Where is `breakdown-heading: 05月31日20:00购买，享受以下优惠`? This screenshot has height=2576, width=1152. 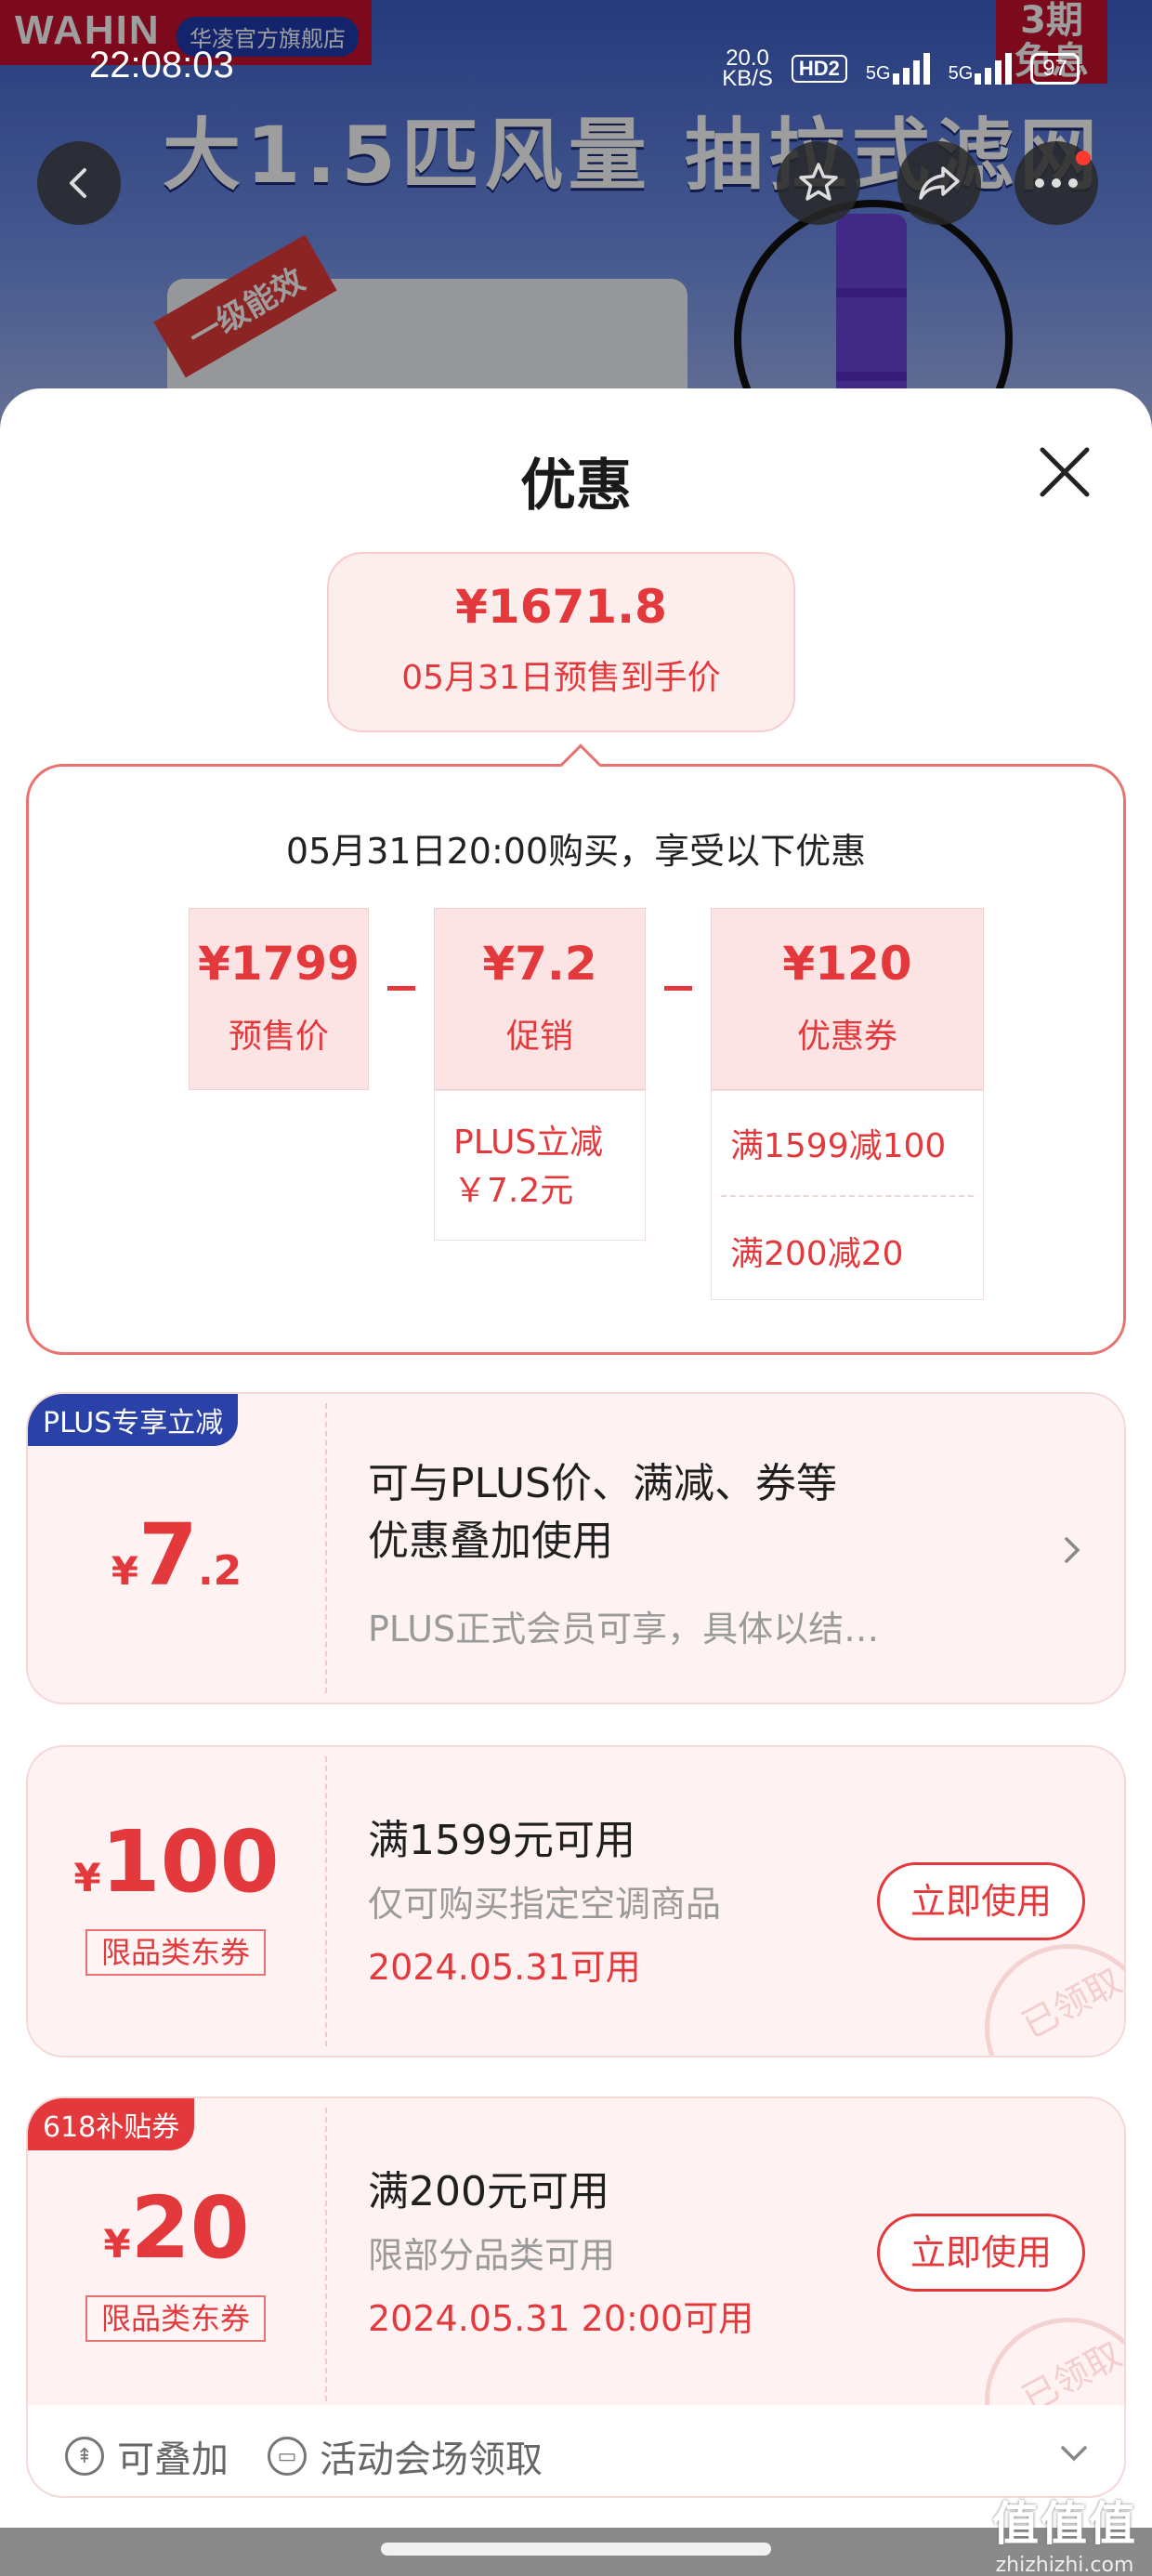
breakdown-heading: 05月31日20:00购买，享受以下优惠 is located at coordinates (576, 851).